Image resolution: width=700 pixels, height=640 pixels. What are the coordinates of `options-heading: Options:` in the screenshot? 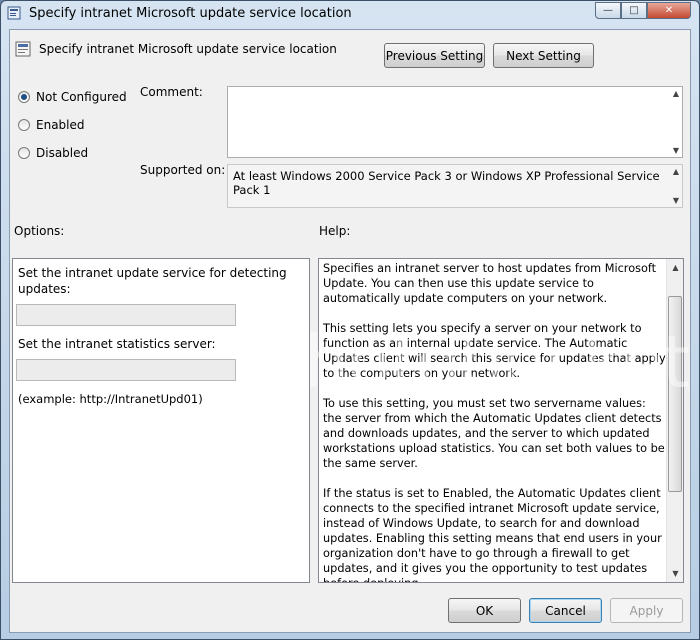 It's located at (39, 231).